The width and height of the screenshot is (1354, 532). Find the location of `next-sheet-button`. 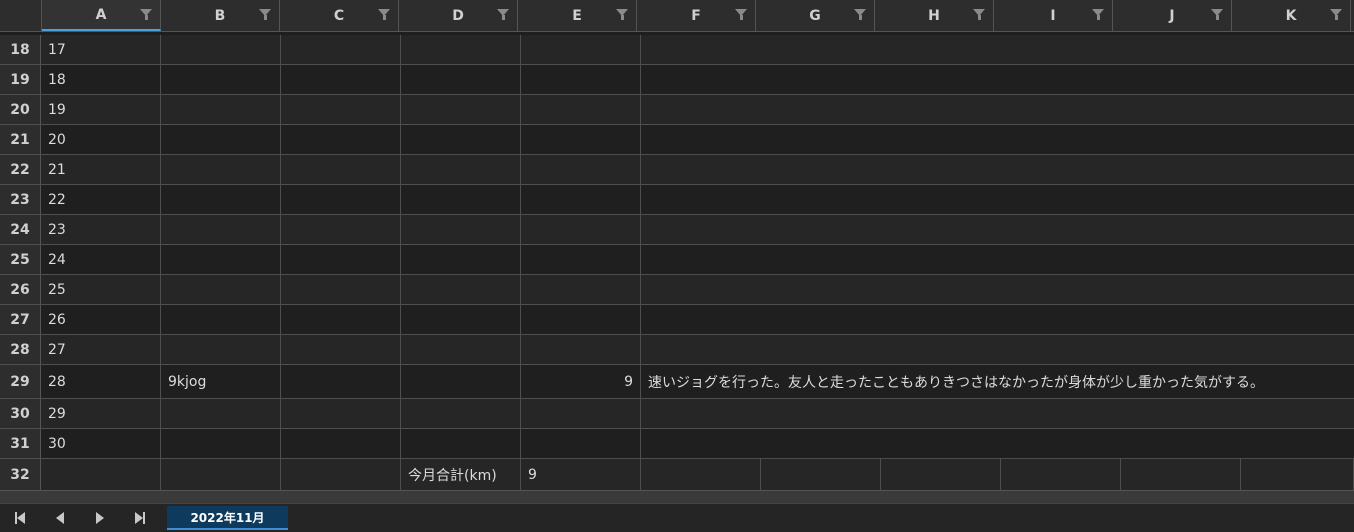

next-sheet-button is located at coordinates (100, 518).